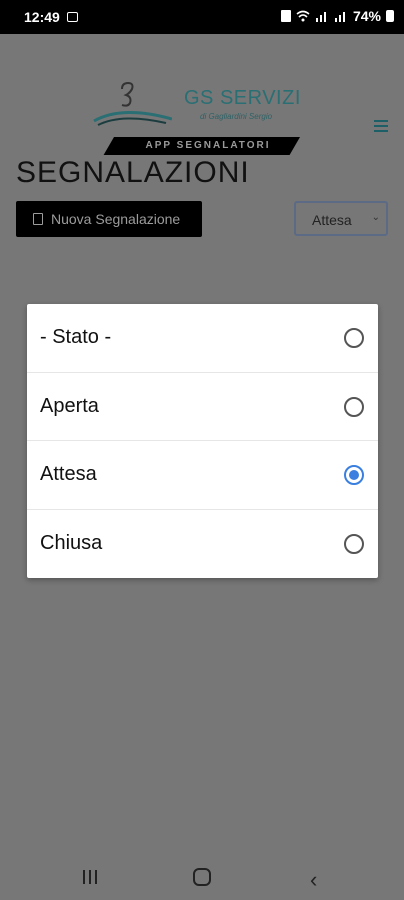 The height and width of the screenshot is (900, 404). I want to click on home-icon, so click(202, 877).